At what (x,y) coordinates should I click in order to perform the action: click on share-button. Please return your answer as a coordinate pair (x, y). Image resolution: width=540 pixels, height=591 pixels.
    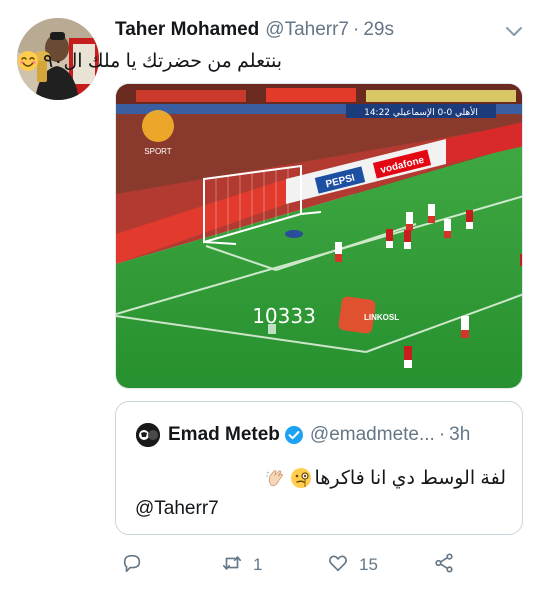
    Looking at the image, I should click on (444, 565).